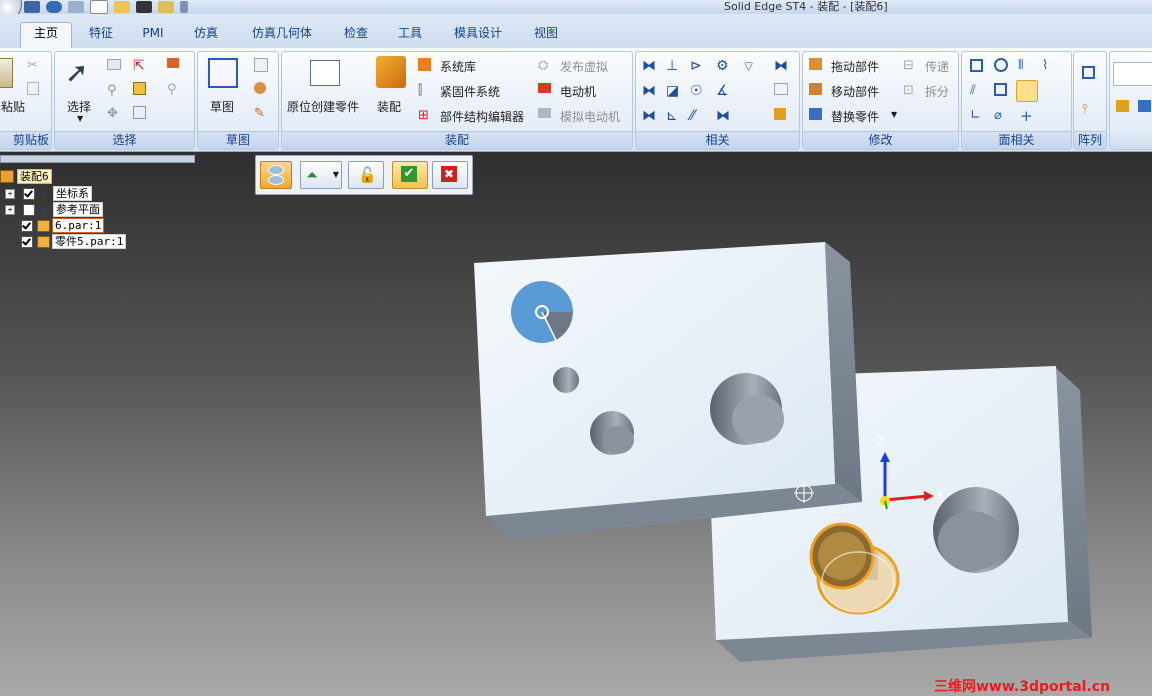 This screenshot has height=696, width=1152. Describe the element at coordinates (101, 34) in the screenshot. I see `tab-features: 特征` at that location.